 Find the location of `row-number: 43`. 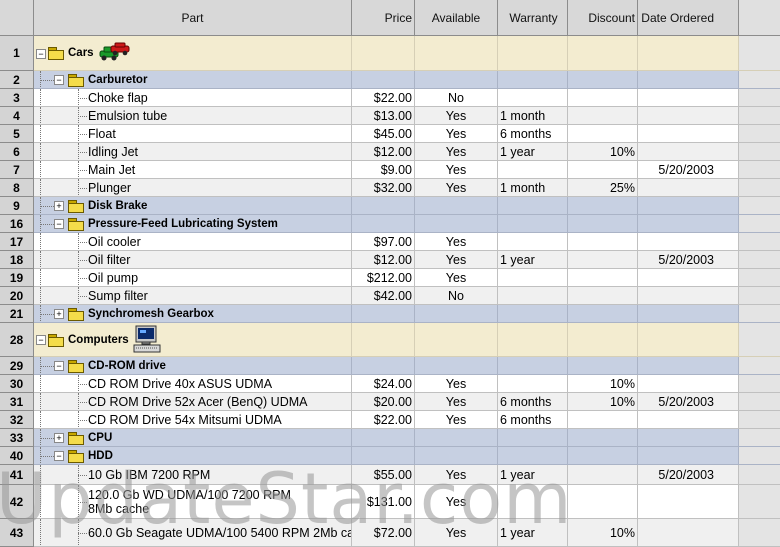

row-number: 43 is located at coordinates (17, 533).